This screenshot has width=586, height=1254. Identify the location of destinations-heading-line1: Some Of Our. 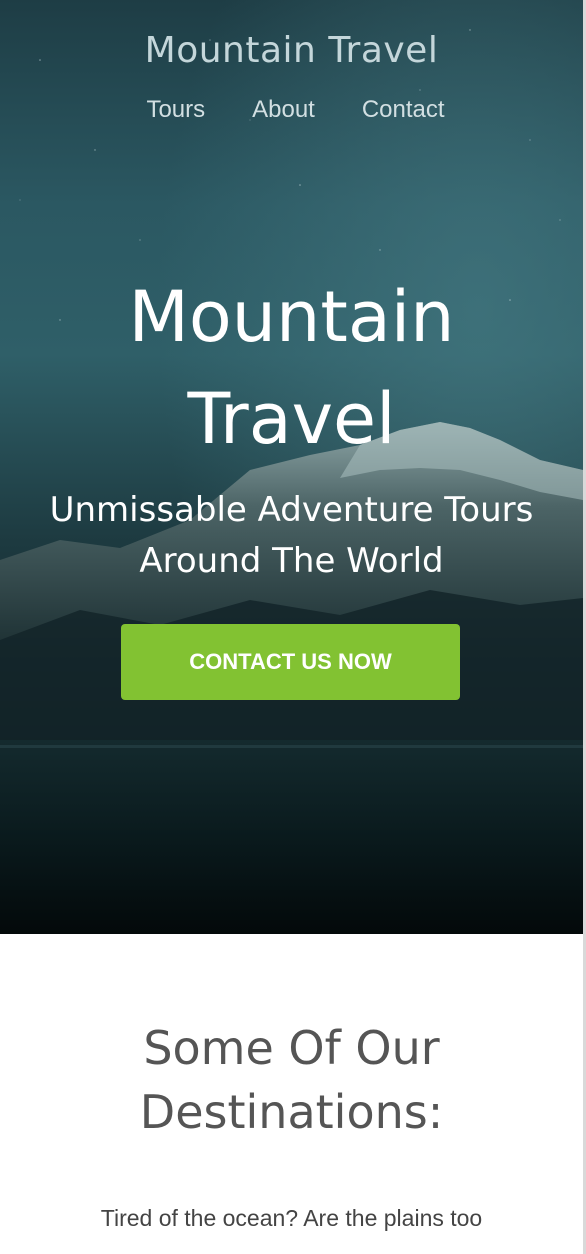
(291, 1048).